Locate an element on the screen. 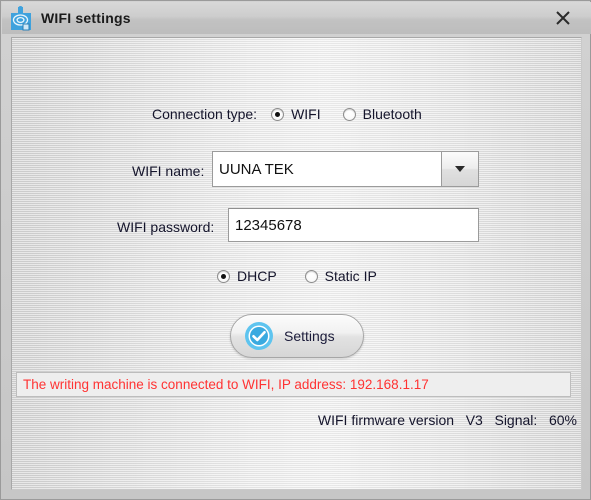  radio-label-wifi: WIFI is located at coordinates (306, 114).